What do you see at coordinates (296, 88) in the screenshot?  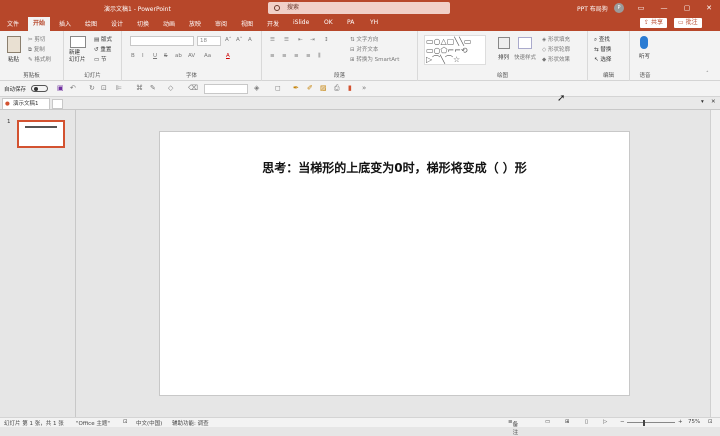 I see `eyedropper-icon: ✒` at bounding box center [296, 88].